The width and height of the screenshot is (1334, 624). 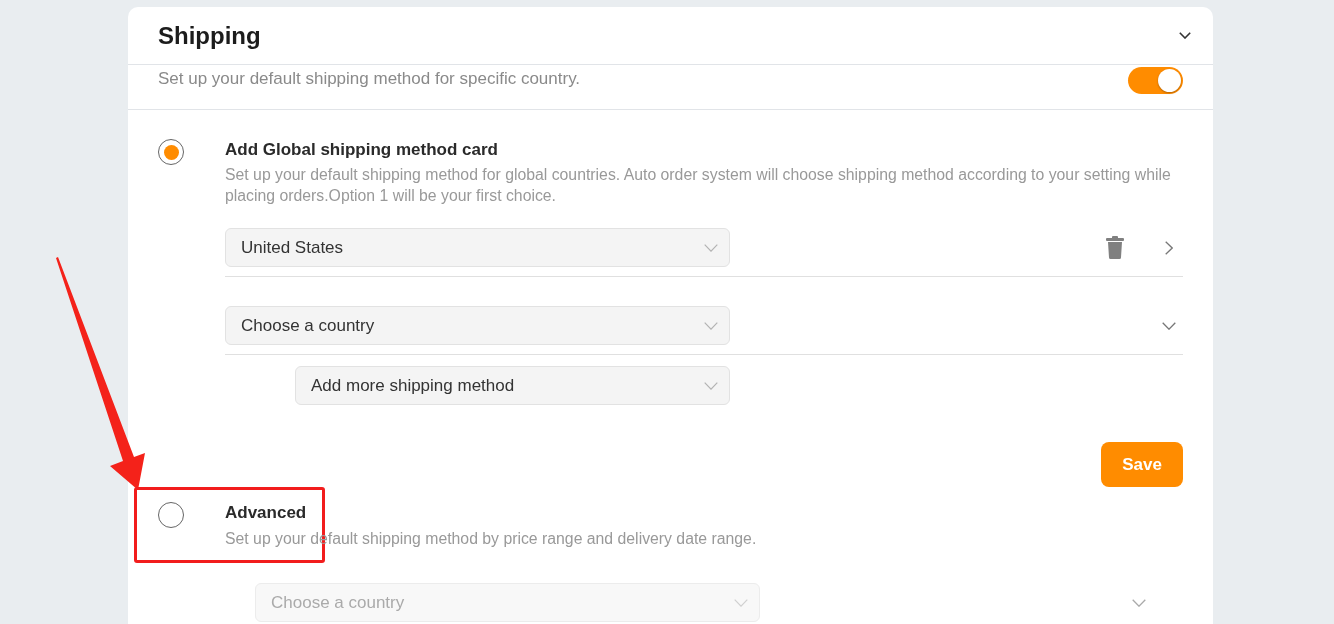 I want to click on toggle-switch, so click(x=1155, y=80).